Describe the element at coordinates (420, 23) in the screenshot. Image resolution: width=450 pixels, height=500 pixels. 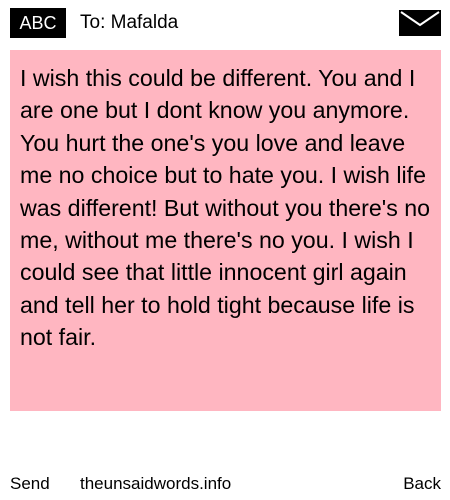
I see `envelope-icon` at that location.